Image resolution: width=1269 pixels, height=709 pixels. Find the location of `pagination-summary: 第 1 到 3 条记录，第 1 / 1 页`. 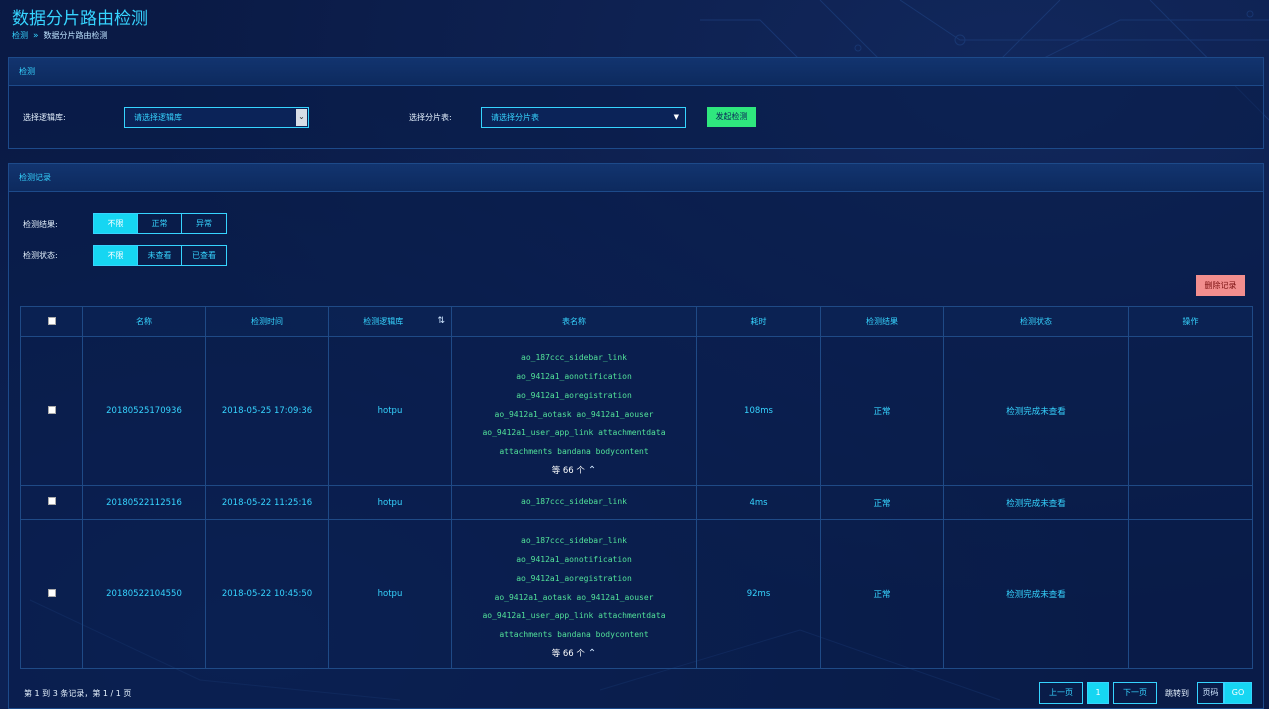

pagination-summary: 第 1 到 3 条记录，第 1 / 1 页 is located at coordinates (78, 693).